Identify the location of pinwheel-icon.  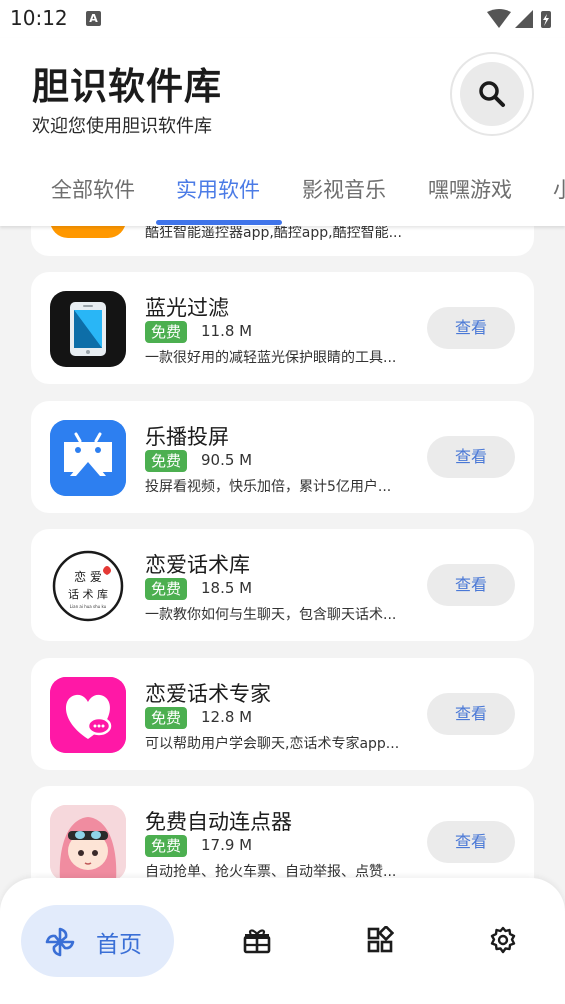
(60, 942).